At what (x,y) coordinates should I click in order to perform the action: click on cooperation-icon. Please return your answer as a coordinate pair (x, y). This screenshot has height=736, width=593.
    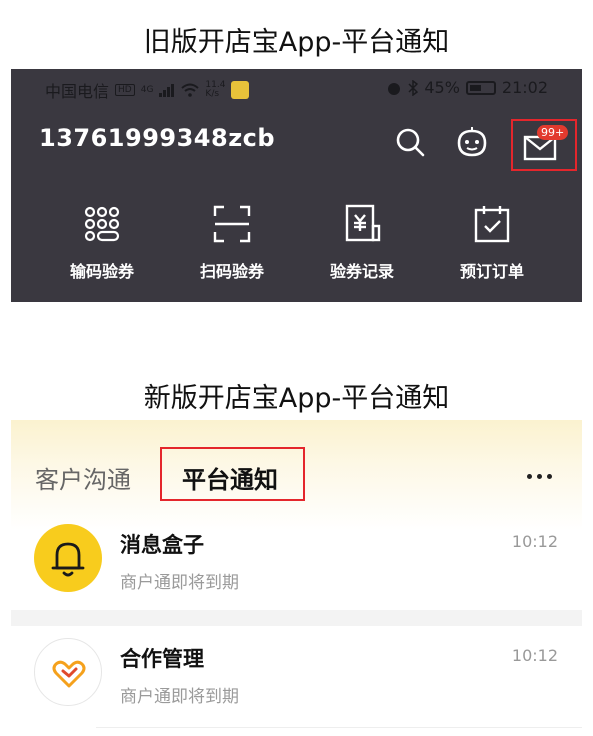
    Looking at the image, I should click on (69, 674).